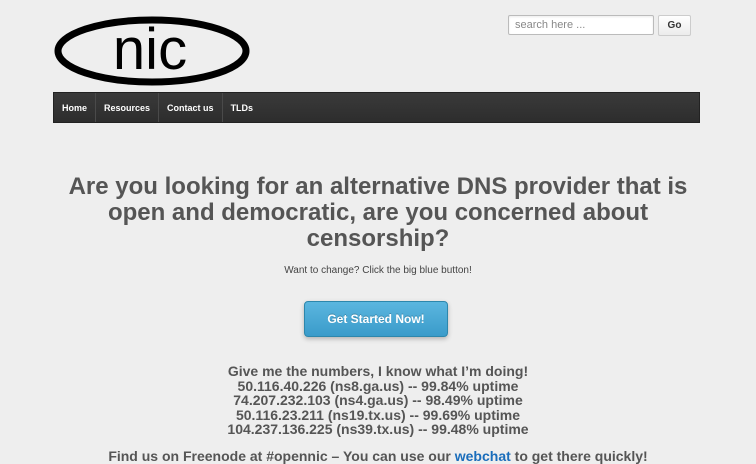 The width and height of the screenshot is (756, 464). What do you see at coordinates (128, 107) in the screenshot?
I see `nav-item-resources: Resources` at bounding box center [128, 107].